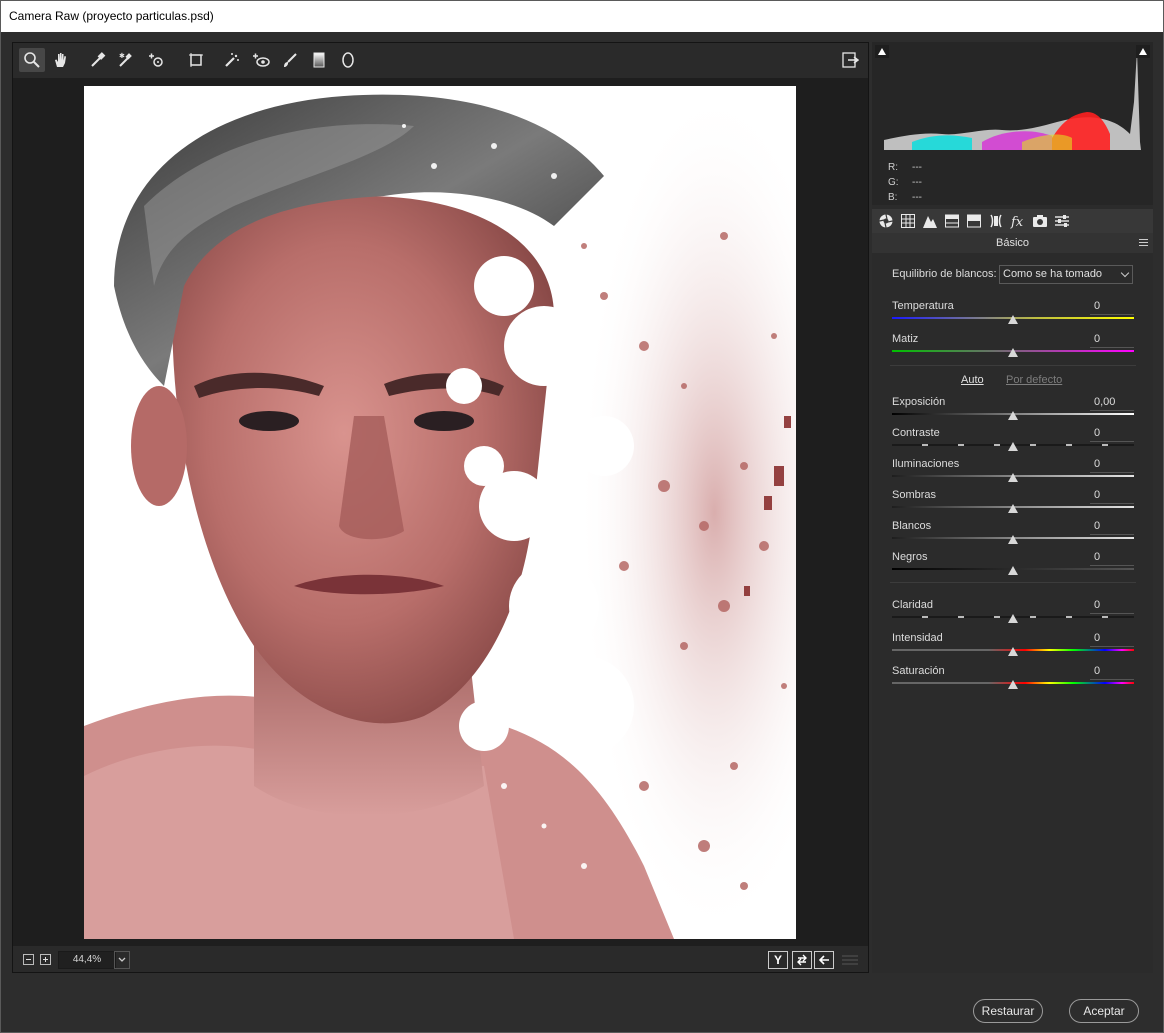 This screenshot has height=1033, width=1164. I want to click on hand-tool-button, so click(61, 60).